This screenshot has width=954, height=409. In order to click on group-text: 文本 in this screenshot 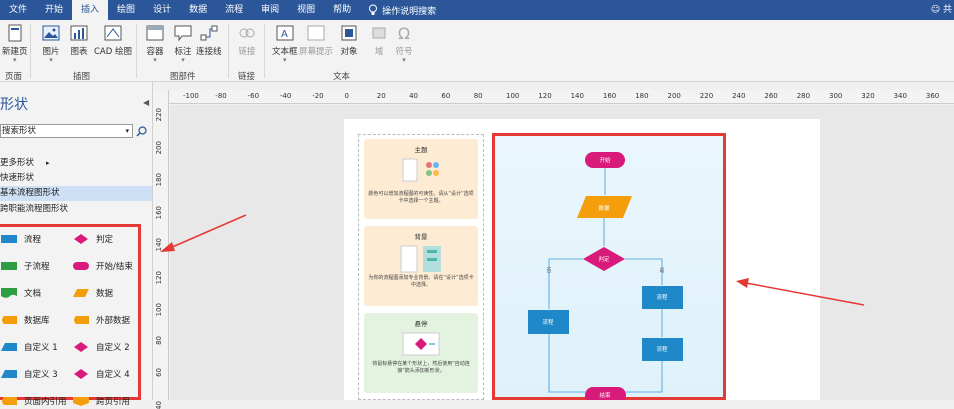, I will do `click(341, 76)`.